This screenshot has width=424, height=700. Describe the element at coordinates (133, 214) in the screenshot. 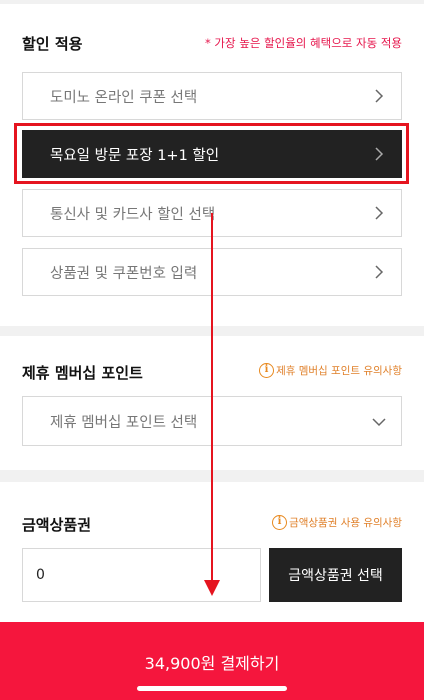

I see `carrier-card-label: 통신사 및 카드사 할인 선택` at that location.